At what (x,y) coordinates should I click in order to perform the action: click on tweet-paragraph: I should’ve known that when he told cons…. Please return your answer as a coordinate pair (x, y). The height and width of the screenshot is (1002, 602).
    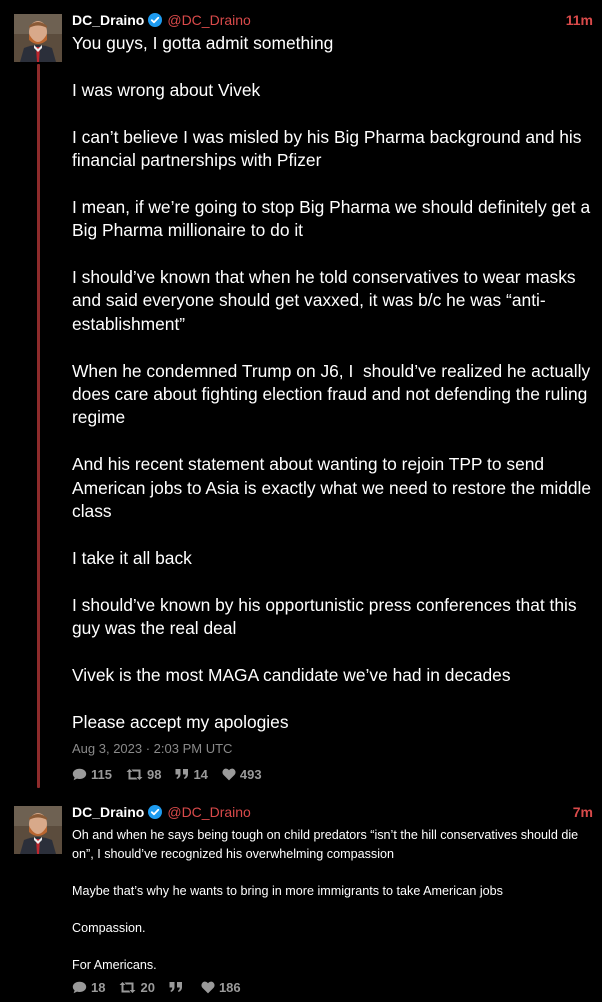
    Looking at the image, I should click on (326, 300).